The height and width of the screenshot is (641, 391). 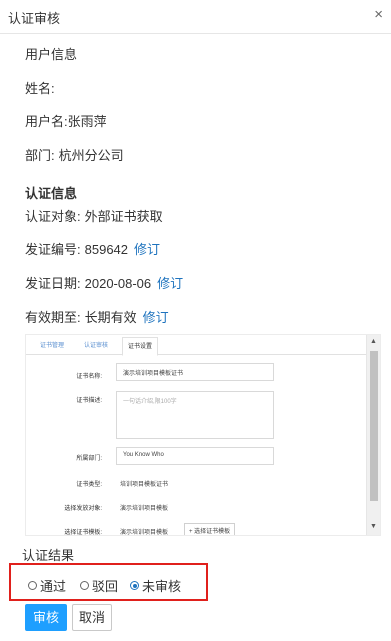 What do you see at coordinates (210, 529) in the screenshot?
I see `preview-select-template-button: + 选择证书模板` at bounding box center [210, 529].